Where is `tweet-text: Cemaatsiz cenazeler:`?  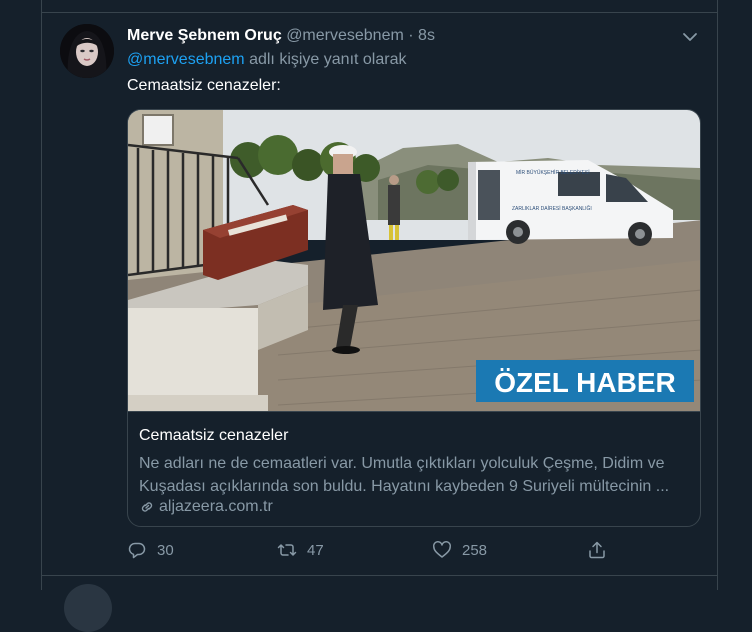
tweet-text: Cemaatsiz cenazeler: is located at coordinates (204, 85).